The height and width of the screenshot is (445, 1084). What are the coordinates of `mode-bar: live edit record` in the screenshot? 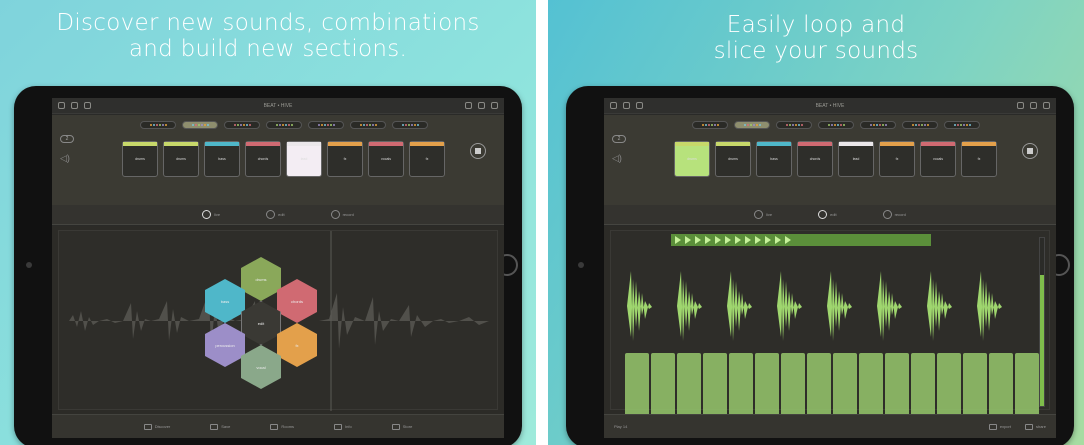 It's located at (830, 215).